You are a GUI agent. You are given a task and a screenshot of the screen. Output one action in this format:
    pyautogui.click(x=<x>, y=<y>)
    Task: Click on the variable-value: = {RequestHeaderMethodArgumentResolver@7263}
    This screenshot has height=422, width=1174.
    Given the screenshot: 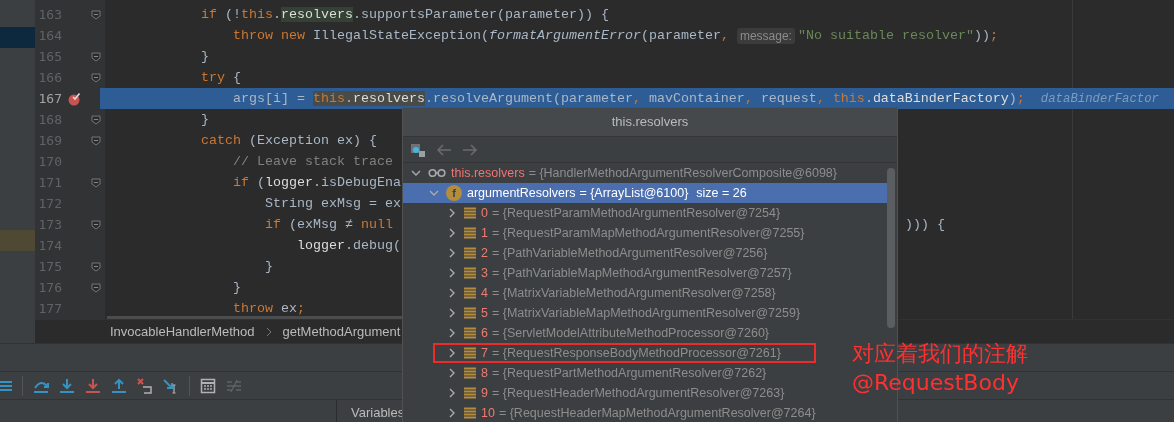 What is the action you would take?
    pyautogui.click(x=638, y=393)
    